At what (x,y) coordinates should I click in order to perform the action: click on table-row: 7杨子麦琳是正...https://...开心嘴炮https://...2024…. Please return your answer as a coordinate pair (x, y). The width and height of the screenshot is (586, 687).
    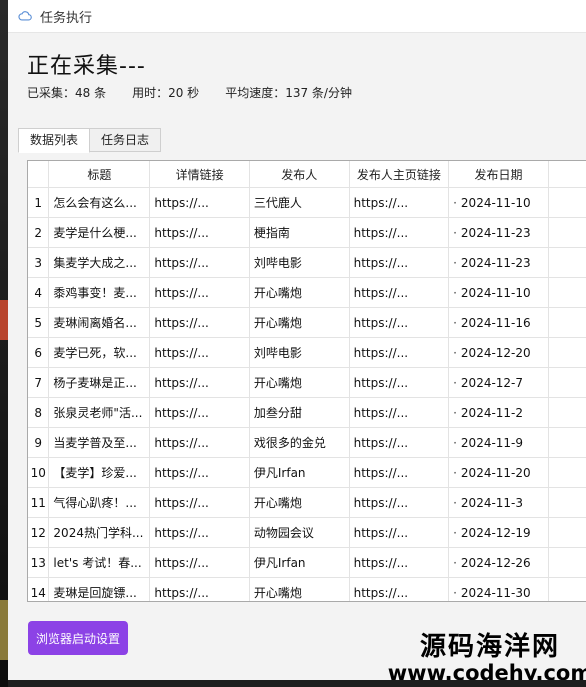
    Looking at the image, I should click on (307, 382).